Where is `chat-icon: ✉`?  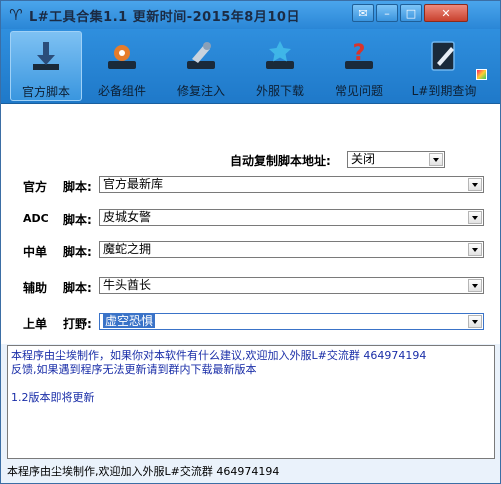
chat-icon: ✉ is located at coordinates (363, 13).